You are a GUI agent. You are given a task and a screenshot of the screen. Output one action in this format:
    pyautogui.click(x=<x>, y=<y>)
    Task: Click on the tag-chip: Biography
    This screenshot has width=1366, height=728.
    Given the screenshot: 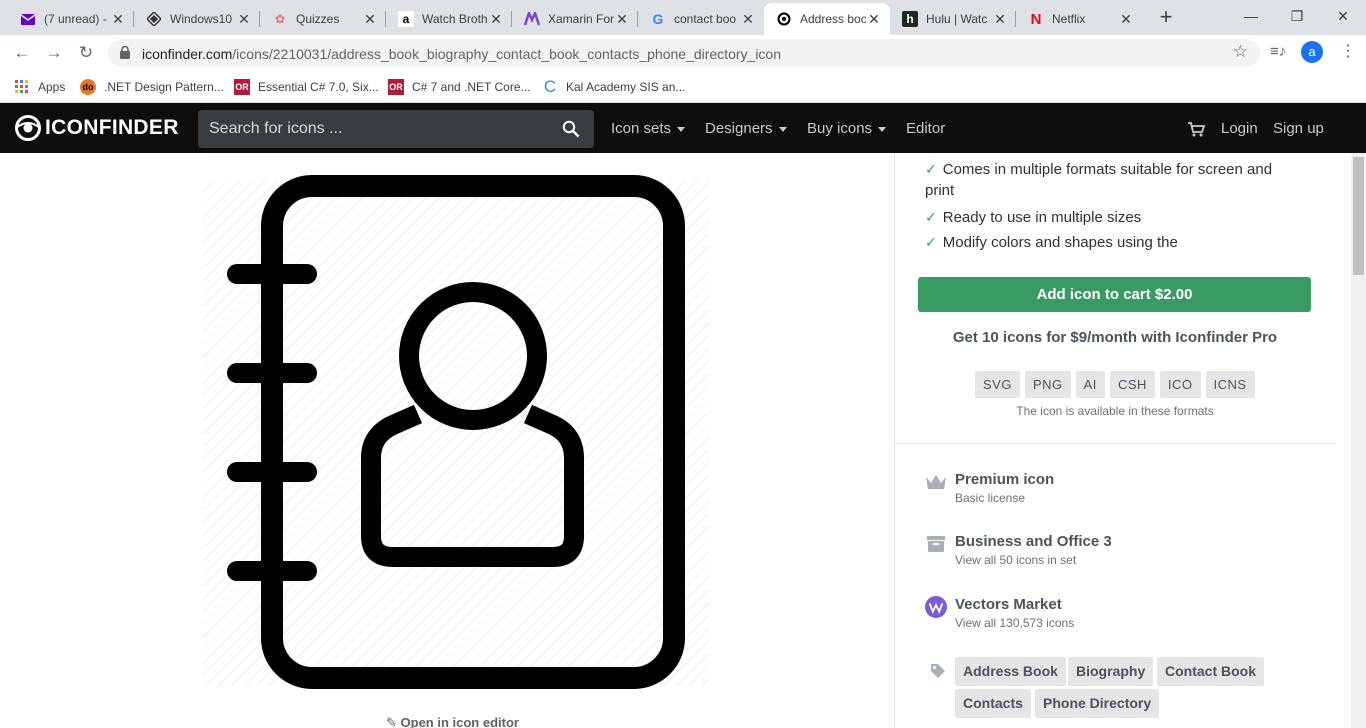 What is the action you would take?
    pyautogui.click(x=1111, y=671)
    